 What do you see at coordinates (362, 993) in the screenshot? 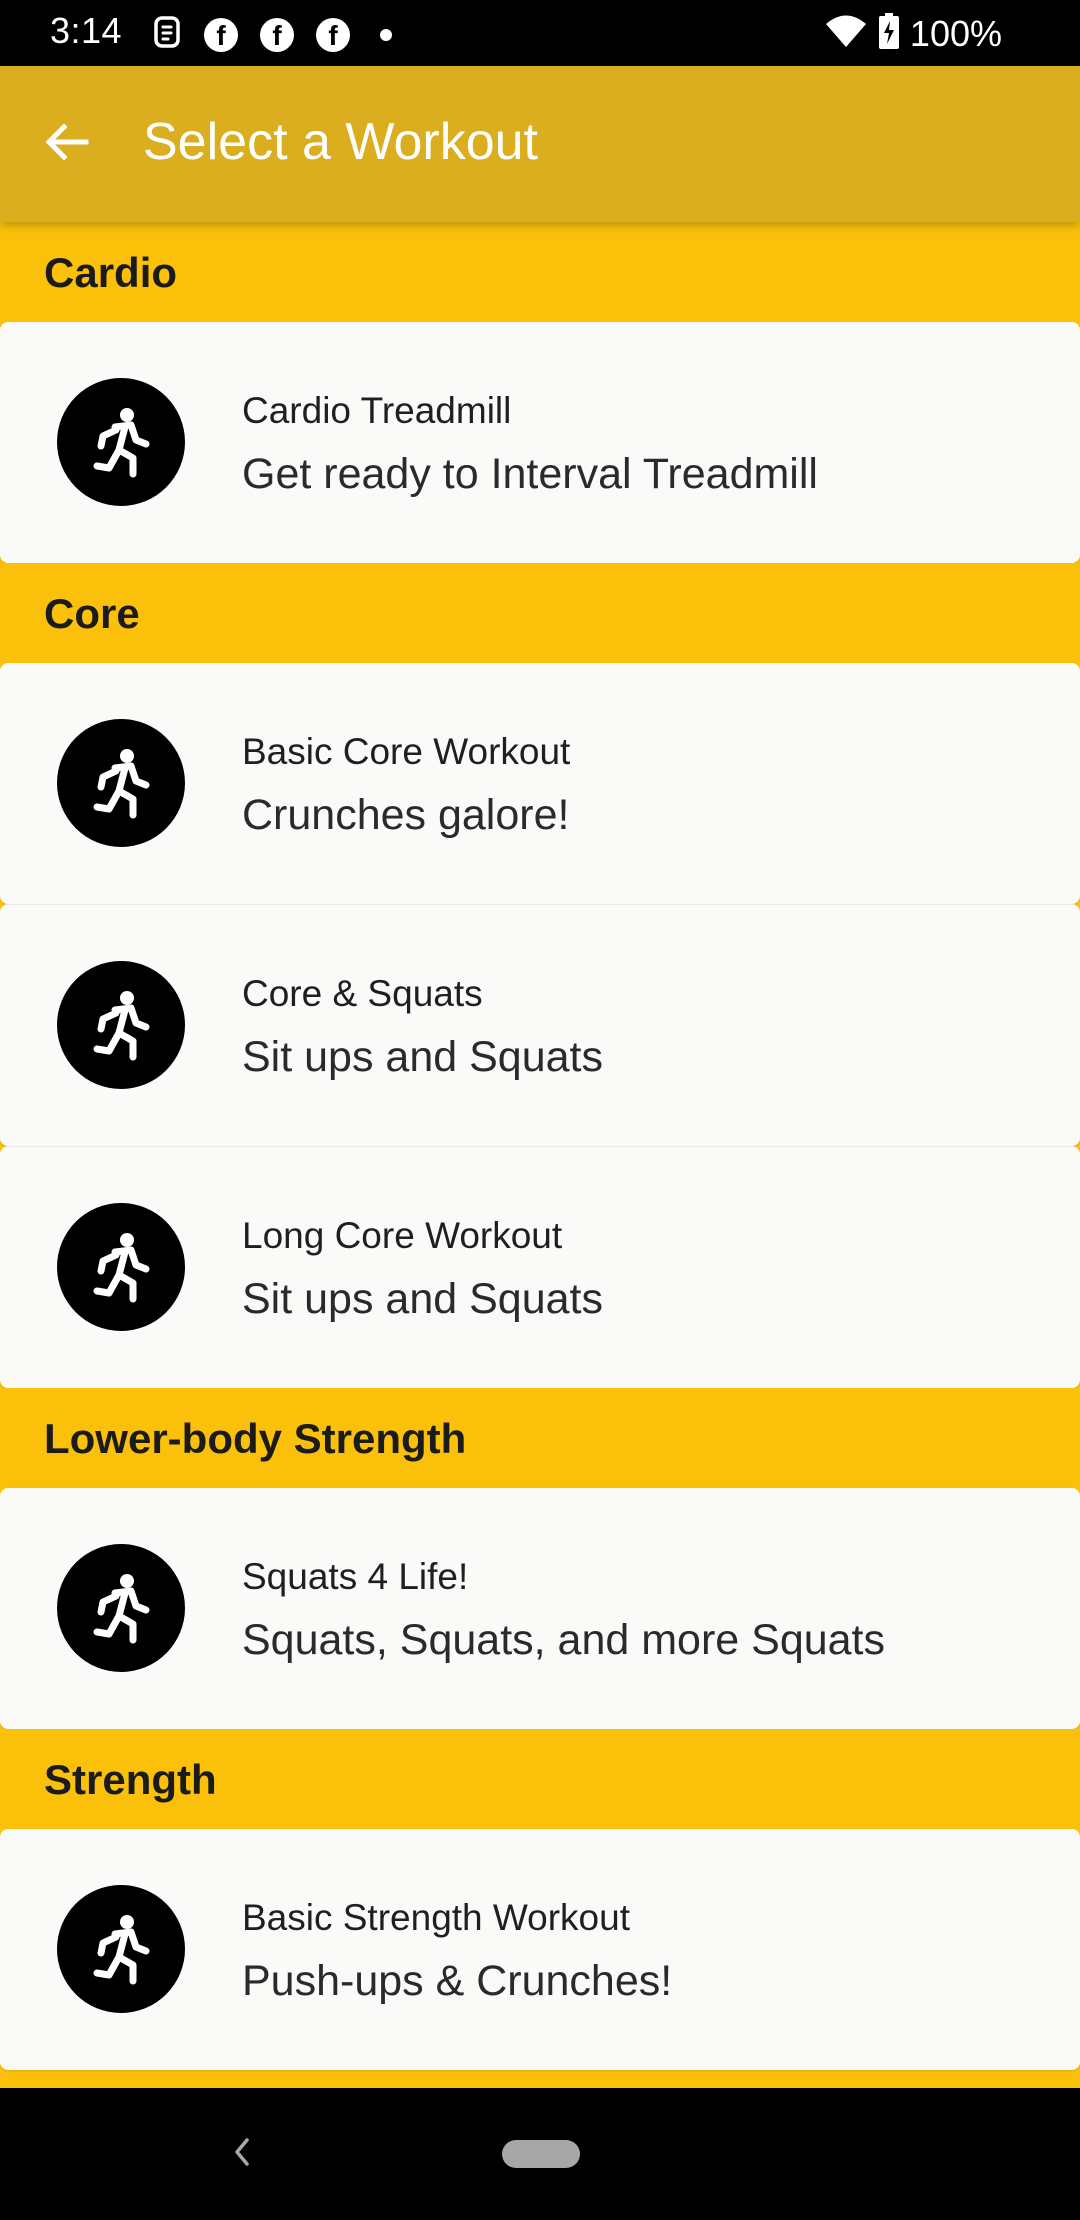
I see `workout-title: Core & Squats` at bounding box center [362, 993].